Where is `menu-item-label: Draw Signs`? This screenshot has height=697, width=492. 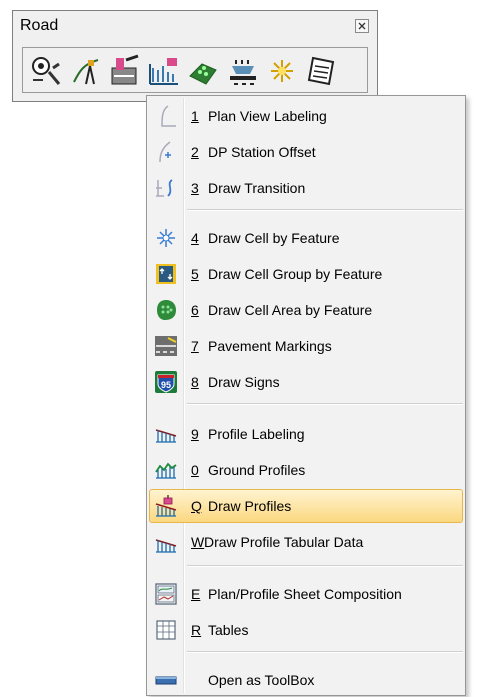
menu-item-label: Draw Signs is located at coordinates (244, 382).